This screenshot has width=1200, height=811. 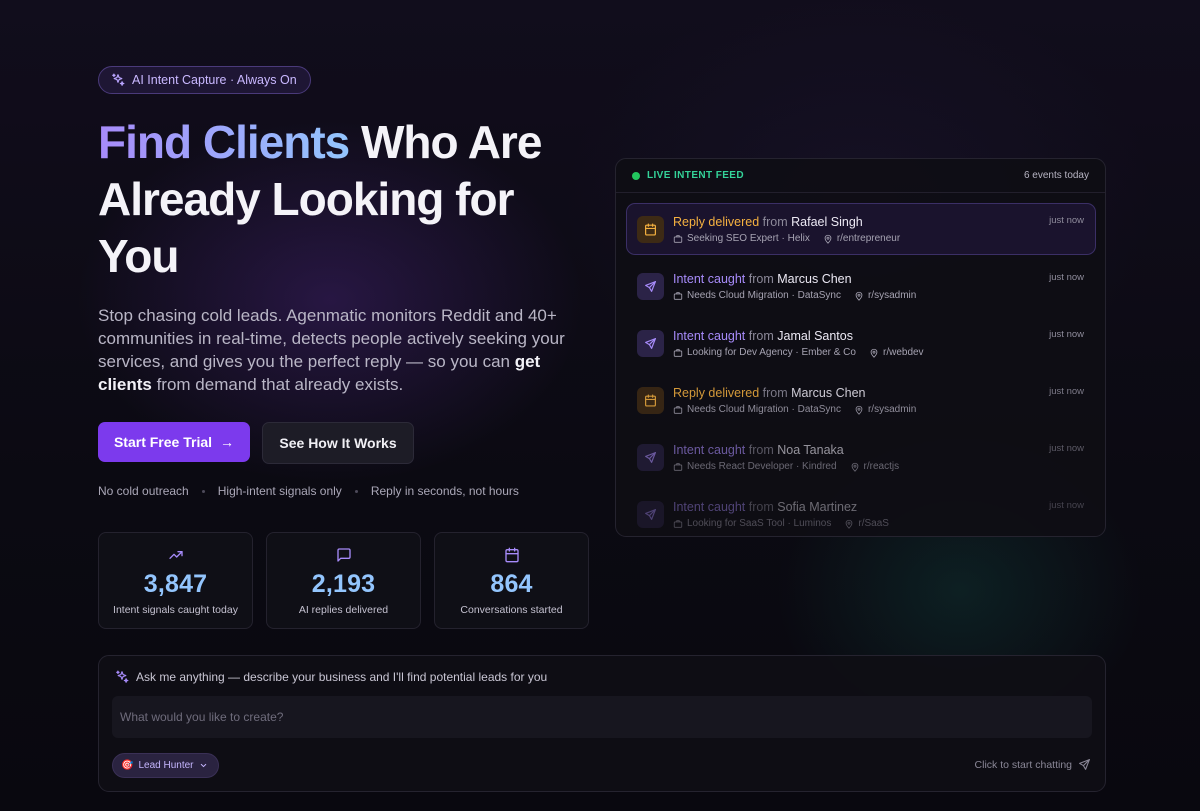 What do you see at coordinates (1033, 764) in the screenshot?
I see `start-chatting-button: Click to start chatting` at bounding box center [1033, 764].